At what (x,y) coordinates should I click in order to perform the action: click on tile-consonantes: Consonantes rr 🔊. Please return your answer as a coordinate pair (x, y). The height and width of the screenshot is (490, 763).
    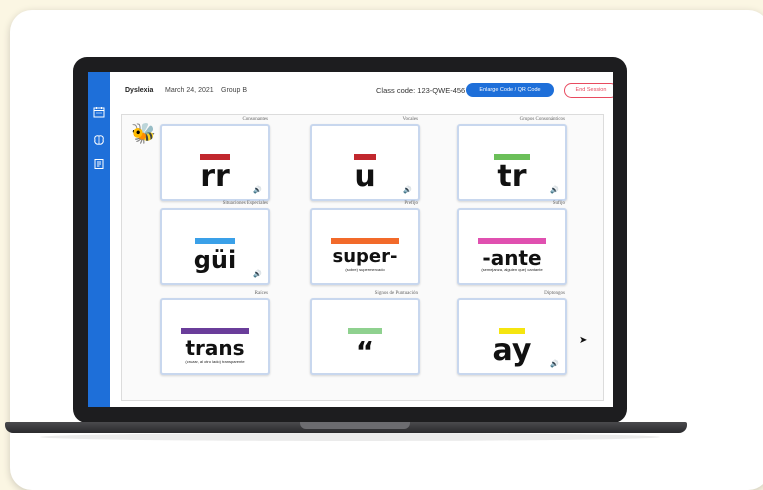
    Looking at the image, I should click on (215, 159).